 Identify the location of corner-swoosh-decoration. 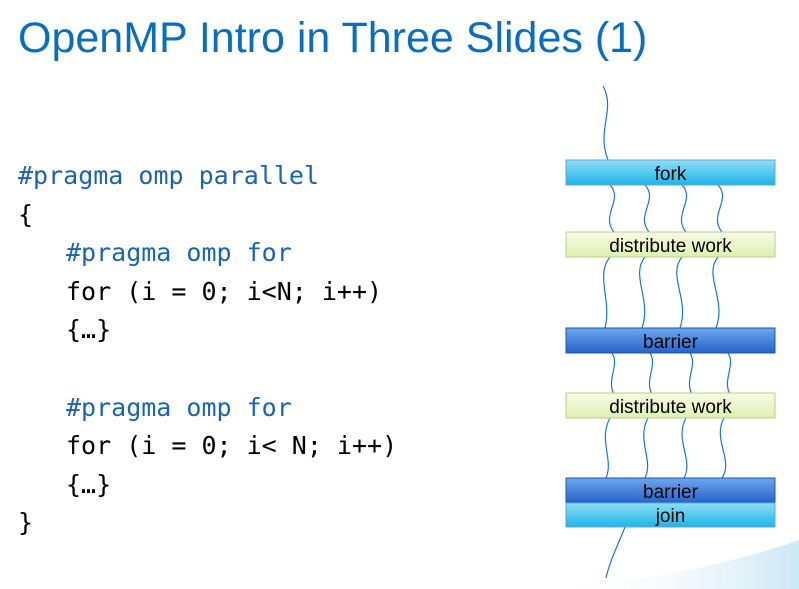
(679, 564).